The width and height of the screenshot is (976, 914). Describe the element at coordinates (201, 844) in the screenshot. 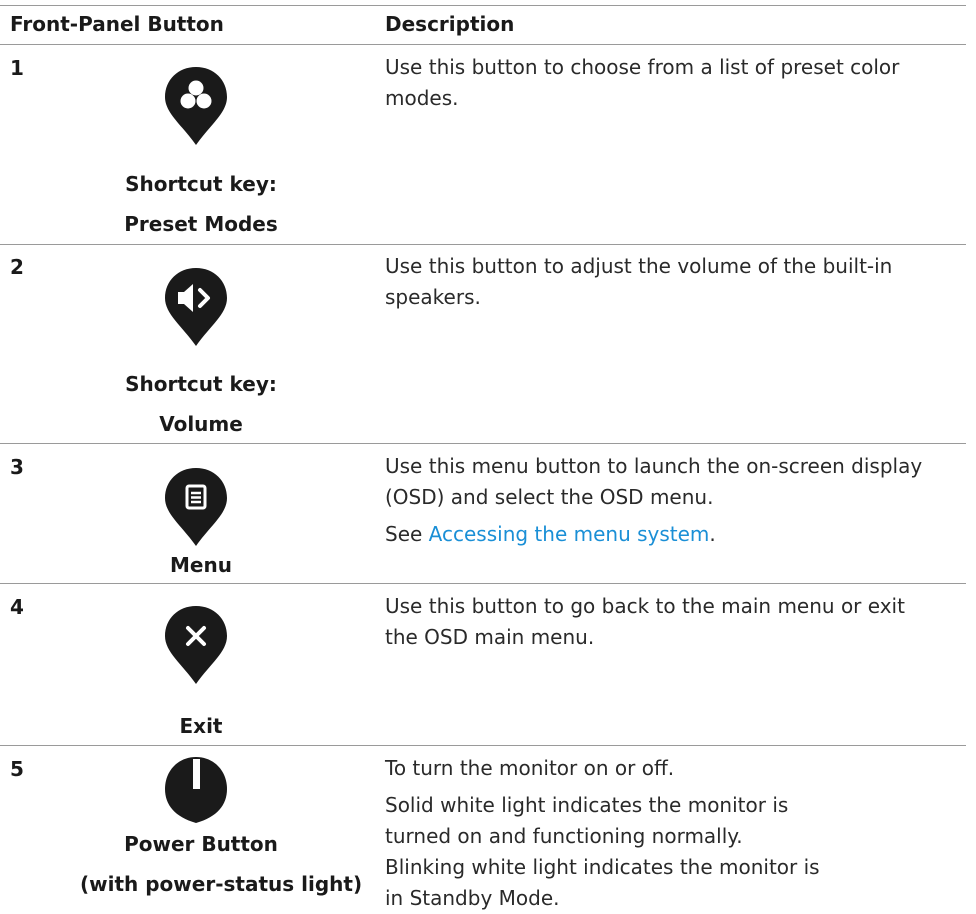

I see `button-label: Power Button` at that location.